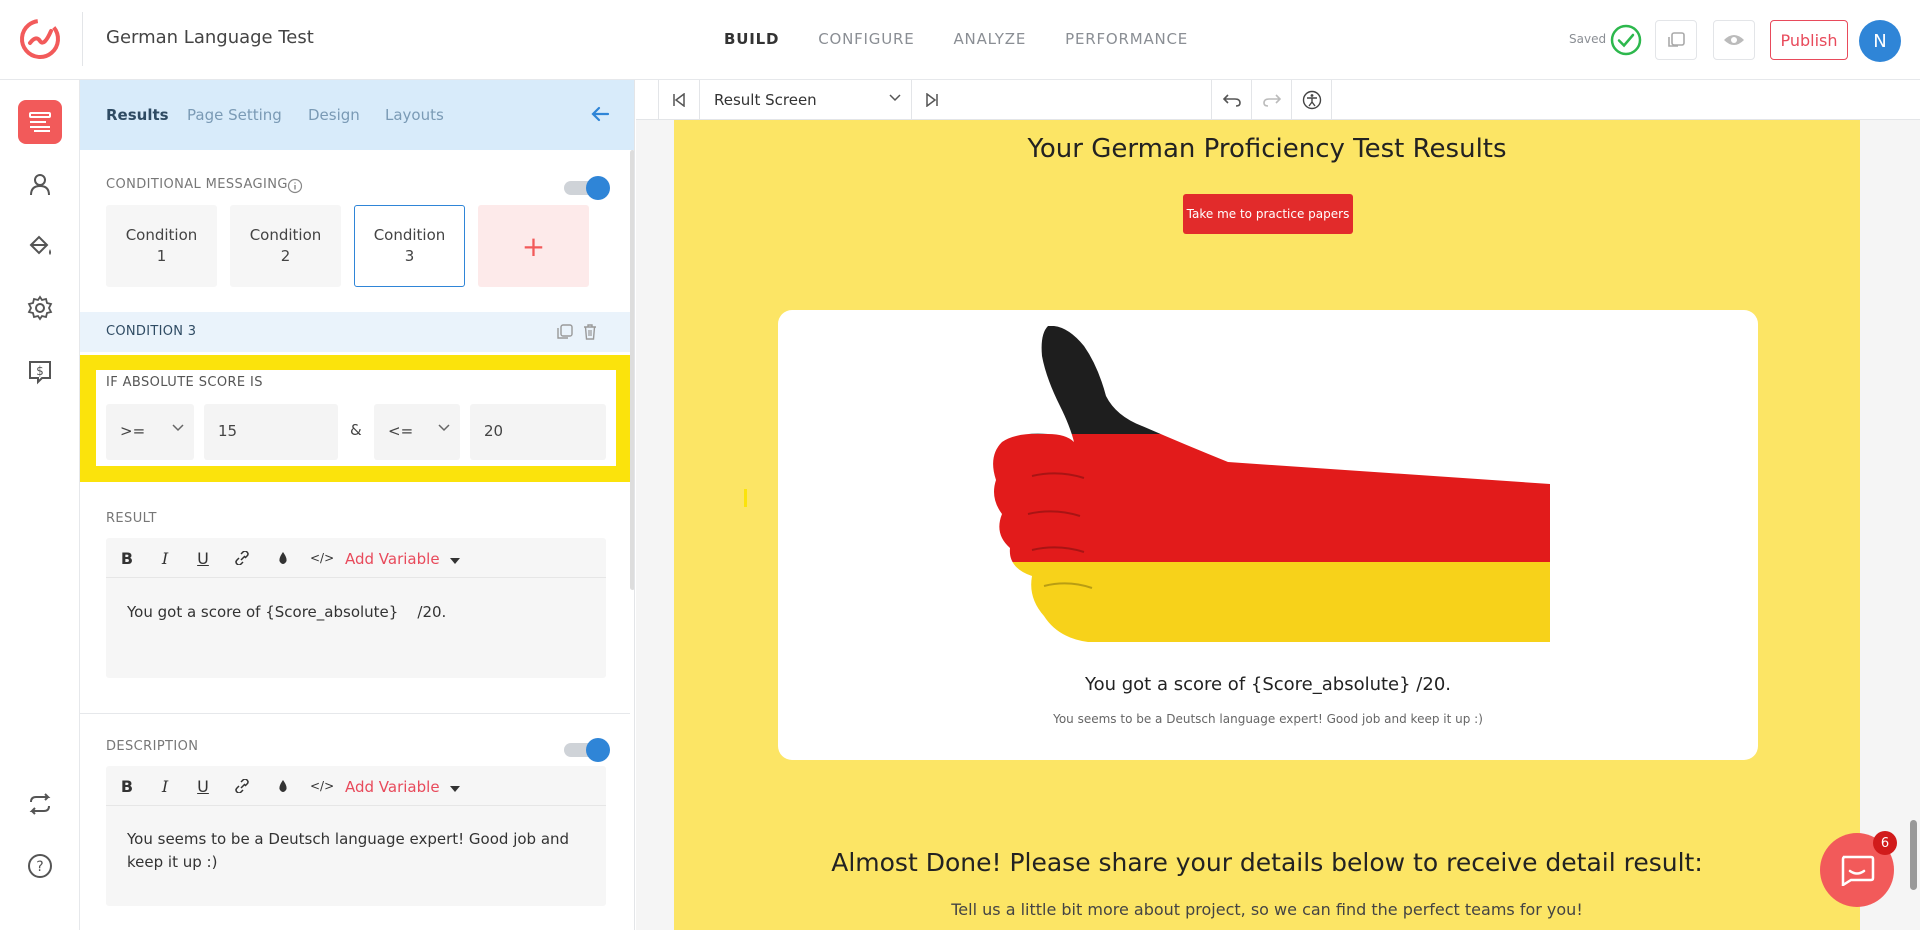 The width and height of the screenshot is (1920, 930). Describe the element at coordinates (632, 370) in the screenshot. I see `panel-scrollbar` at that location.